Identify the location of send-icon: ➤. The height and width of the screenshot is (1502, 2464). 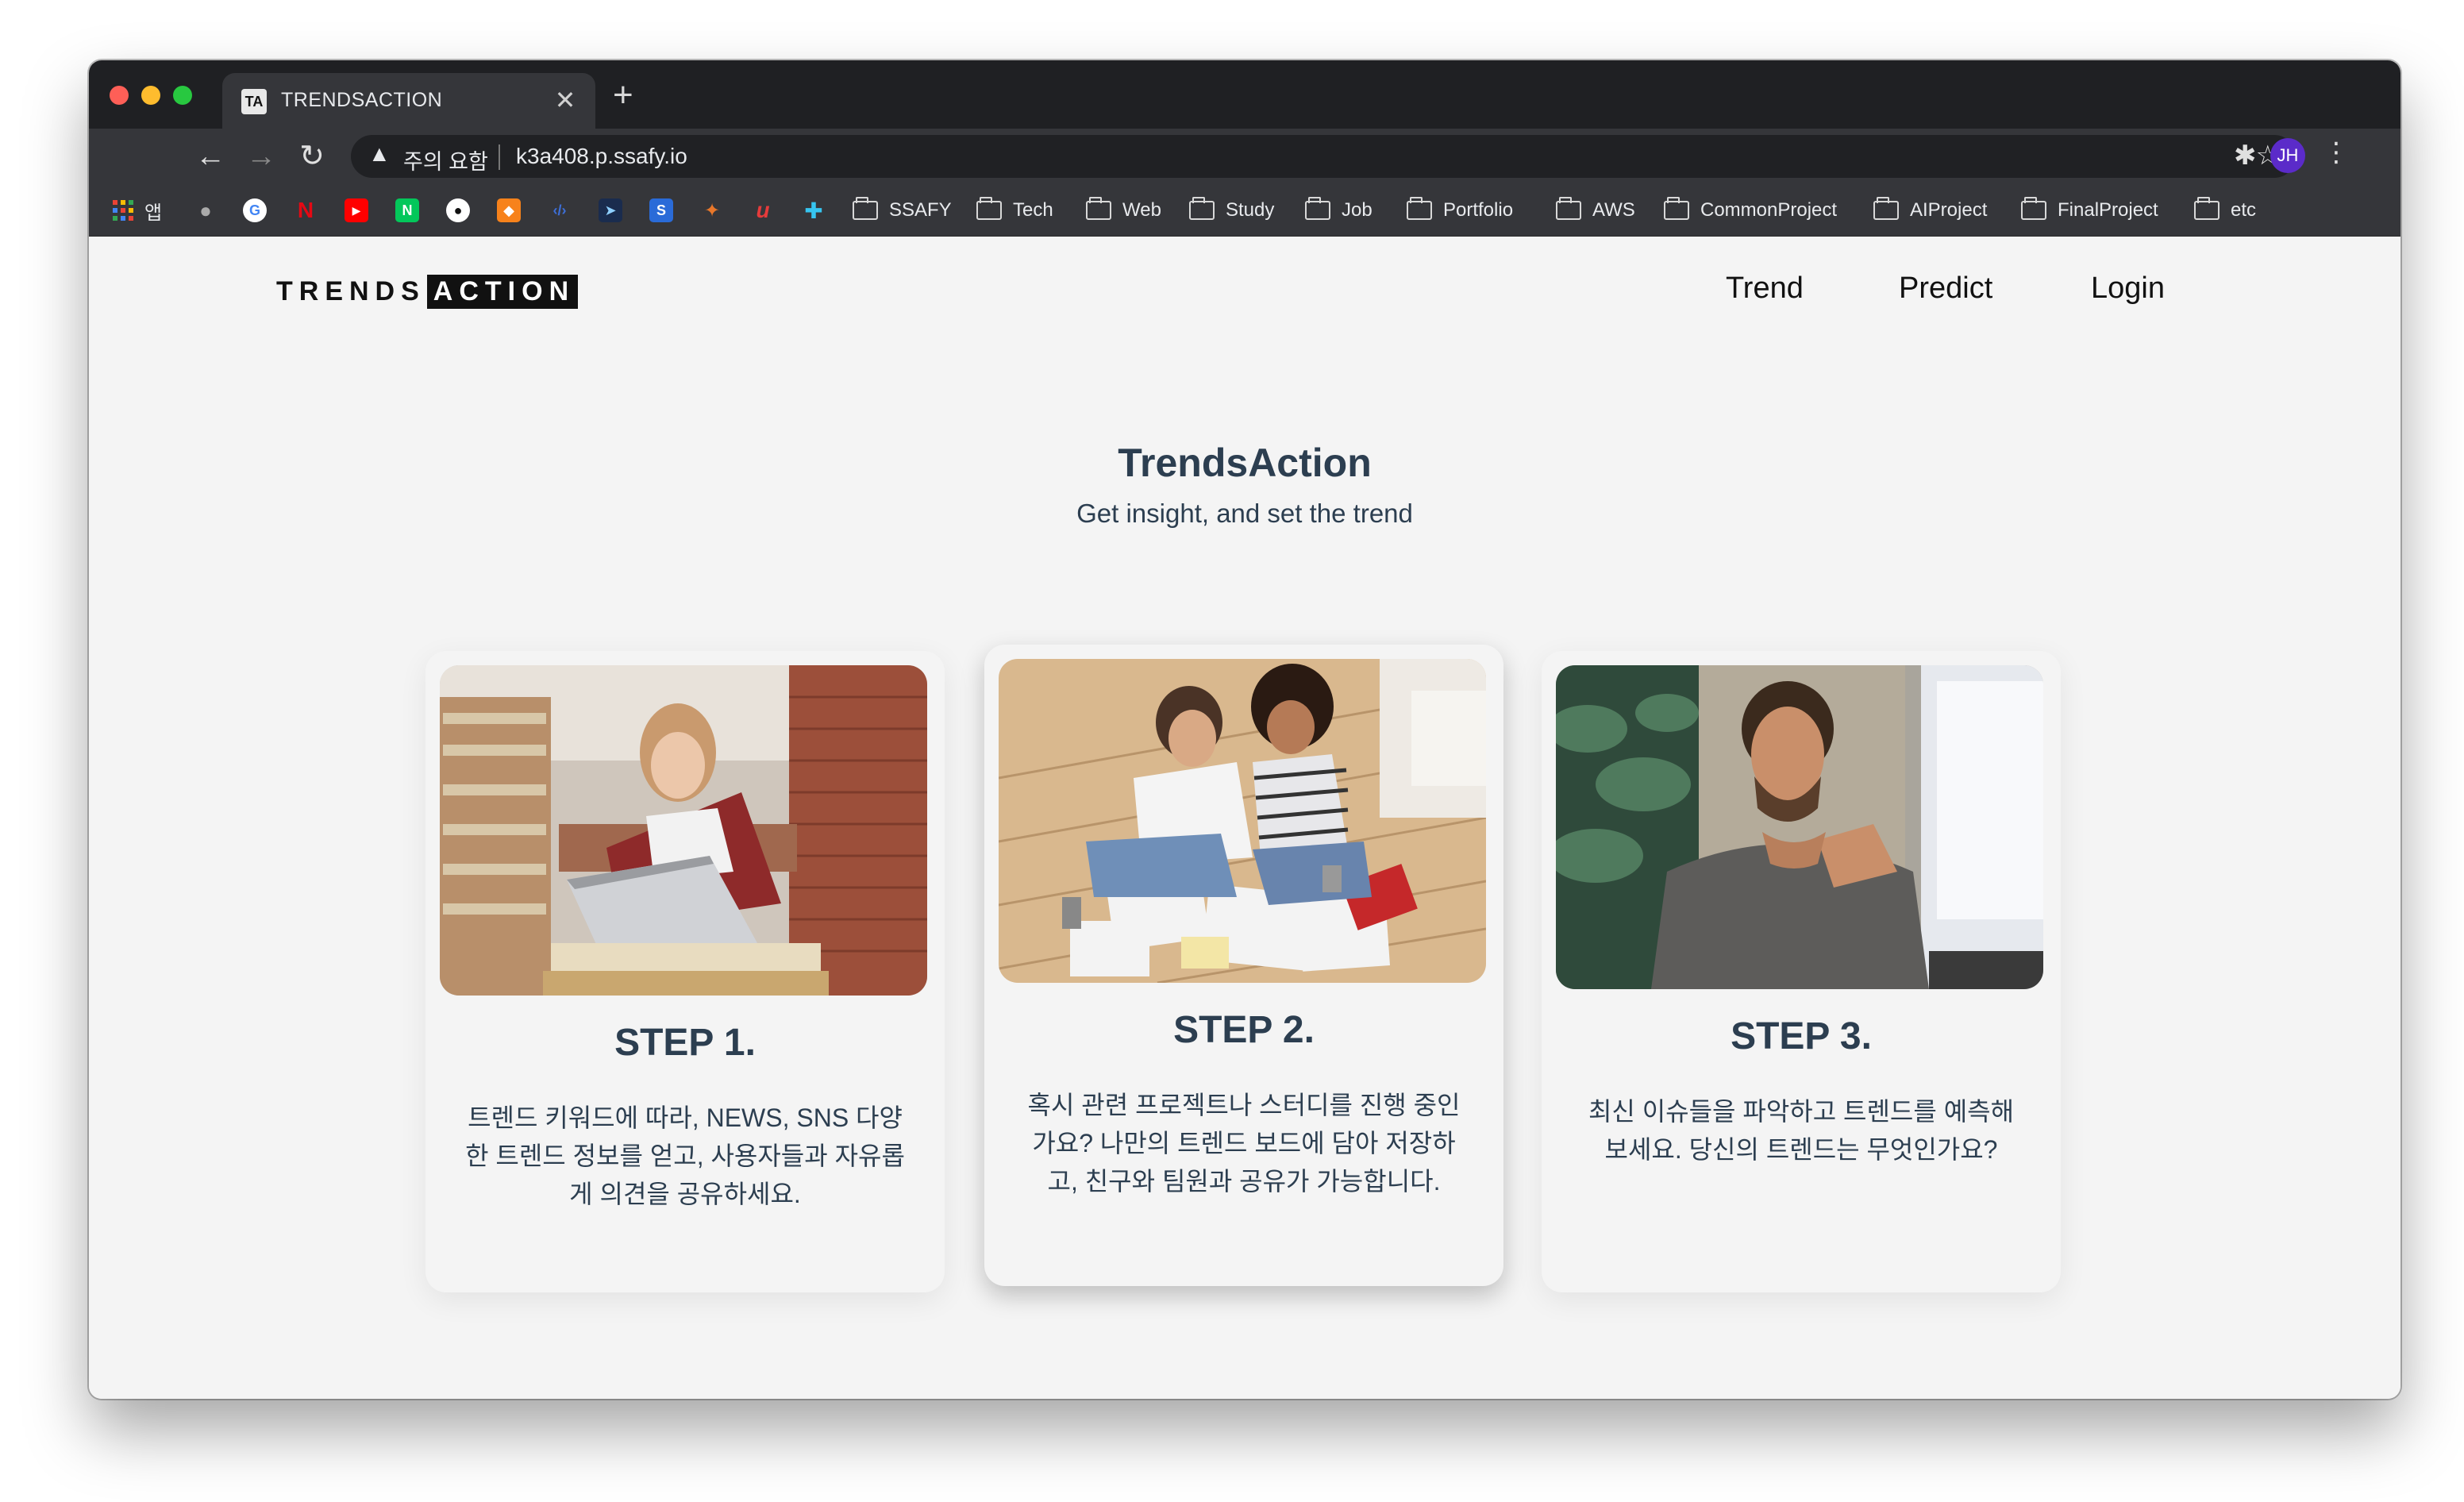
(610, 210).